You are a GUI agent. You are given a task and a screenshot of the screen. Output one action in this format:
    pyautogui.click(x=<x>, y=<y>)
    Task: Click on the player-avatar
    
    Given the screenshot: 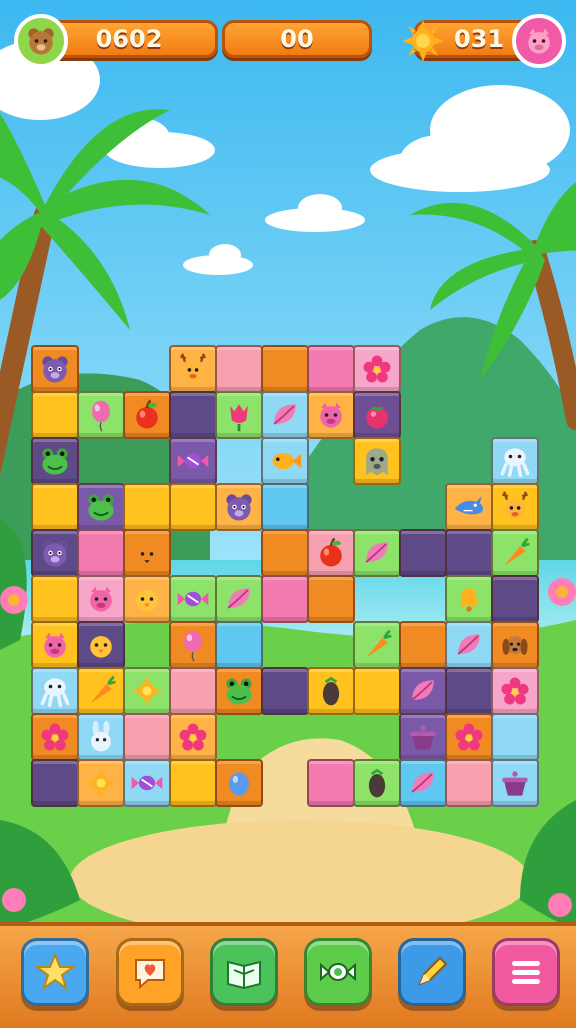 What is the action you would take?
    pyautogui.click(x=41, y=41)
    